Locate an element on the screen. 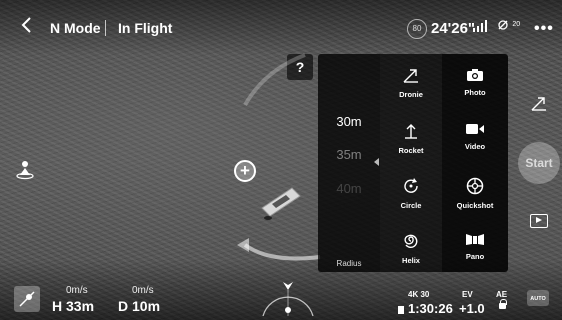  record-time: 1:30:26 is located at coordinates (430, 308).